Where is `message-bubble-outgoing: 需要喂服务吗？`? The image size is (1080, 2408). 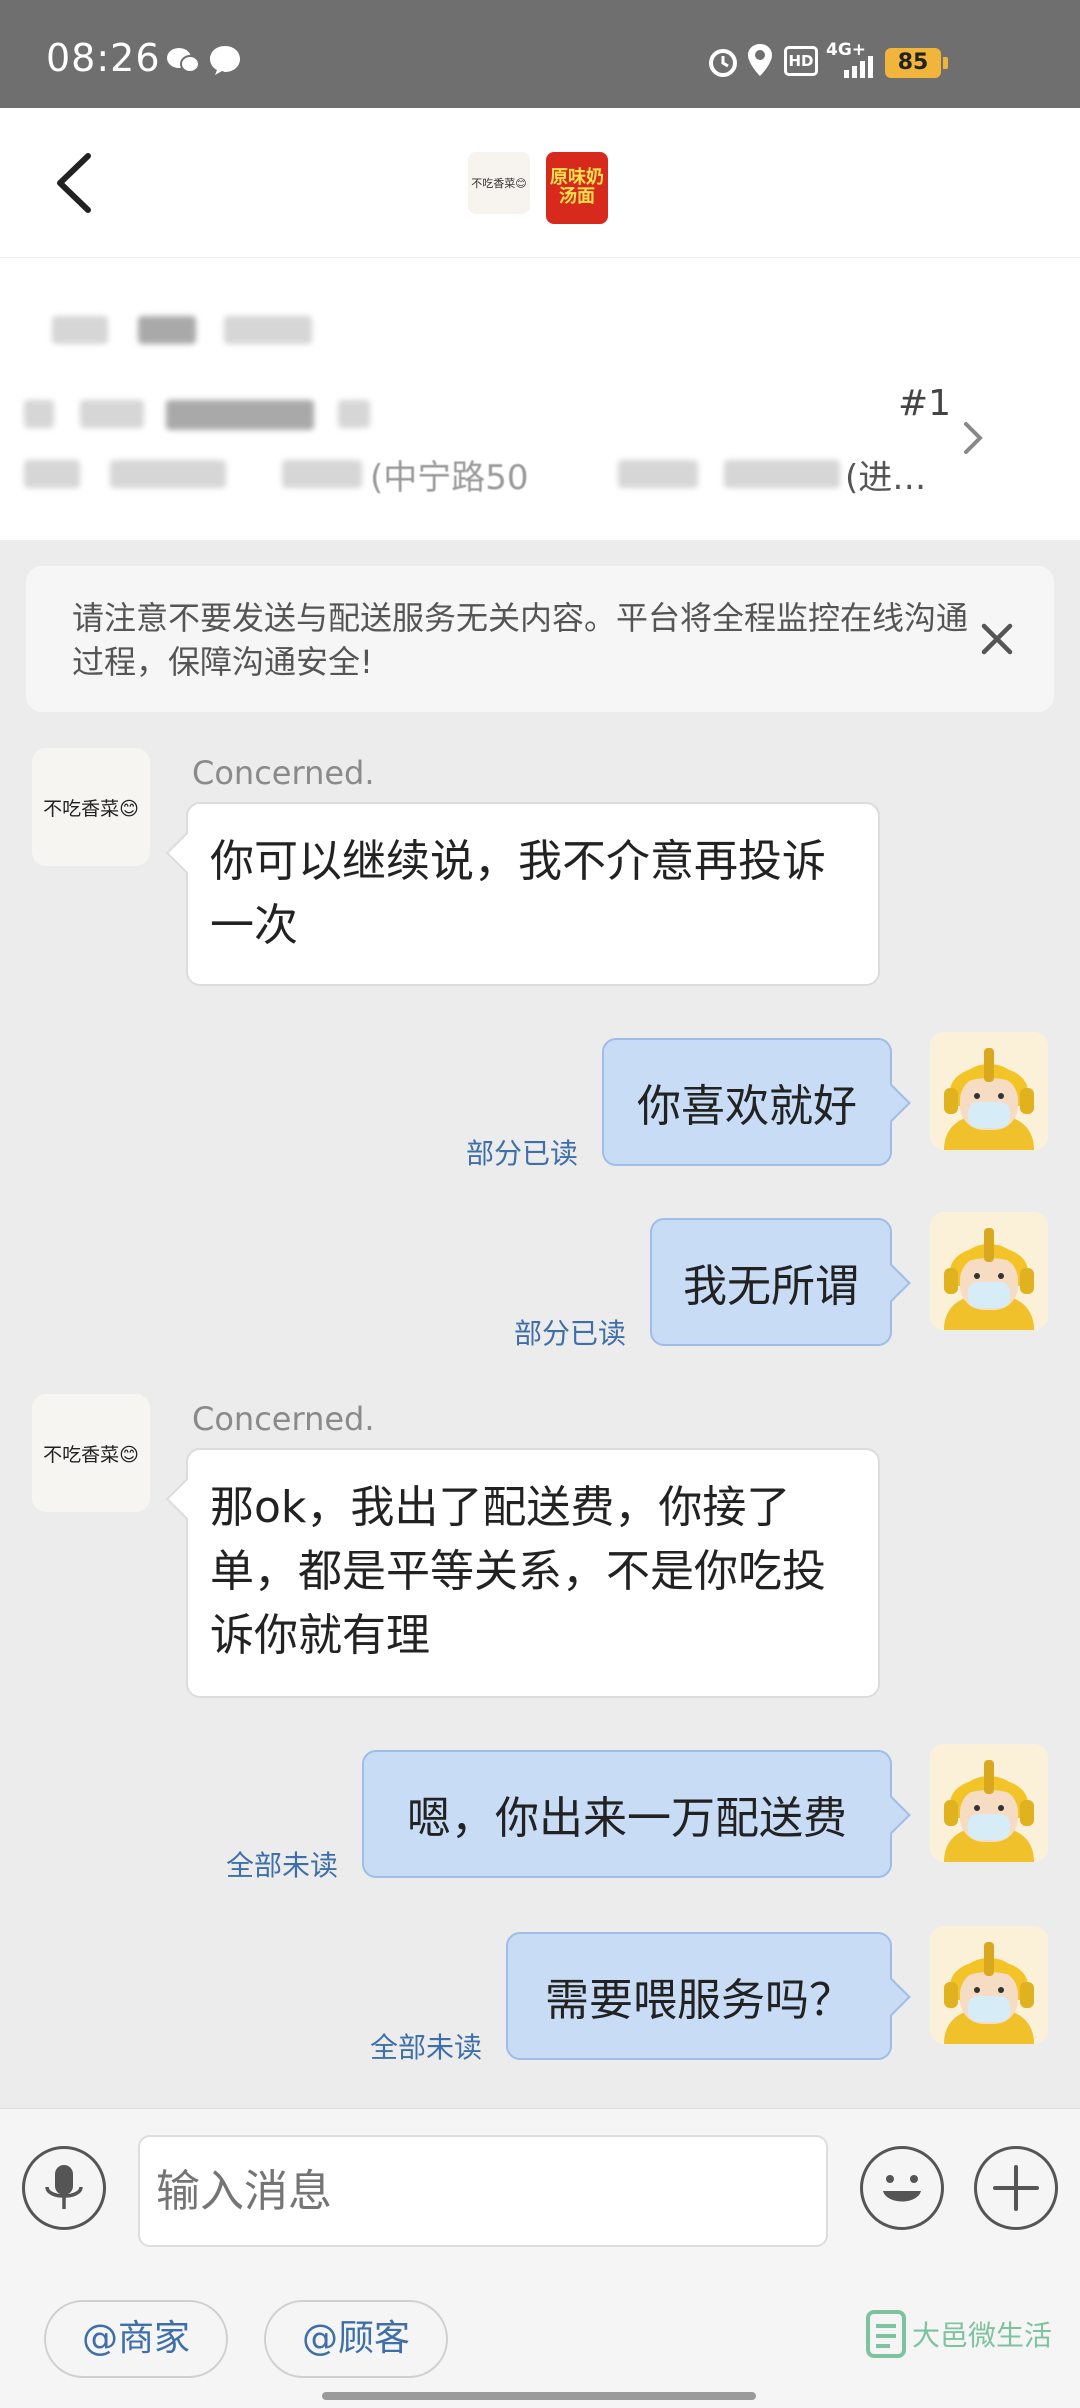 message-bubble-outgoing: 需要喂服务吗？ is located at coordinates (699, 1996).